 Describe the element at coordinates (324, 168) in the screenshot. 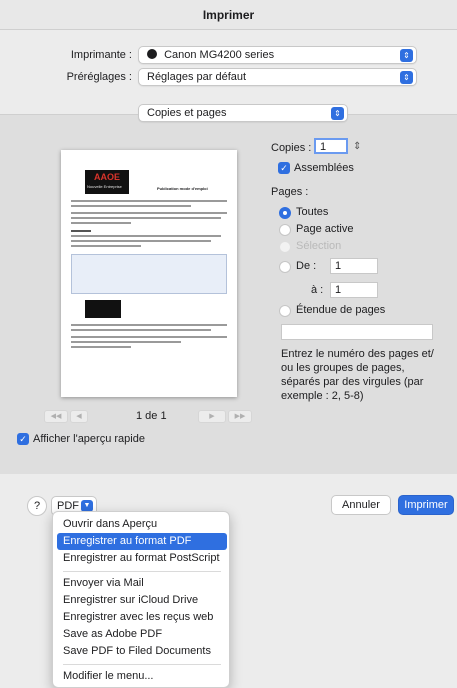

I see `collated-label: Assemblées` at that location.